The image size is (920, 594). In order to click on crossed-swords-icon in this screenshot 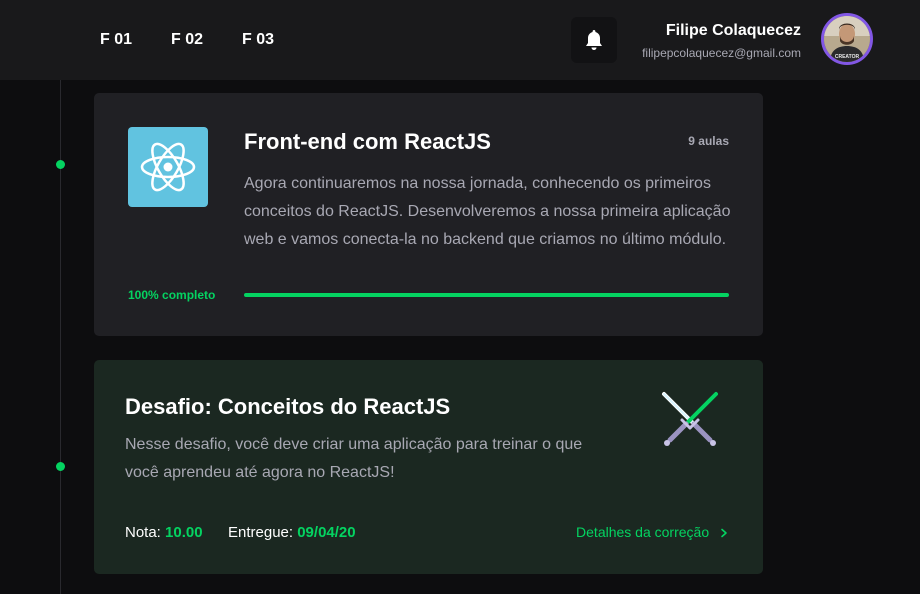, I will do `click(690, 419)`.